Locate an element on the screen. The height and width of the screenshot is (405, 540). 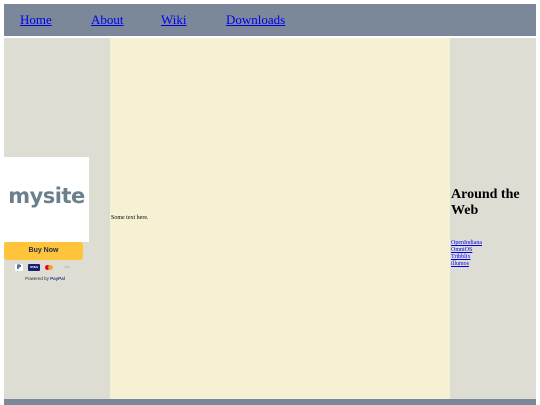
powered-by-paypal: Powered by PayPal is located at coordinates (45, 278).